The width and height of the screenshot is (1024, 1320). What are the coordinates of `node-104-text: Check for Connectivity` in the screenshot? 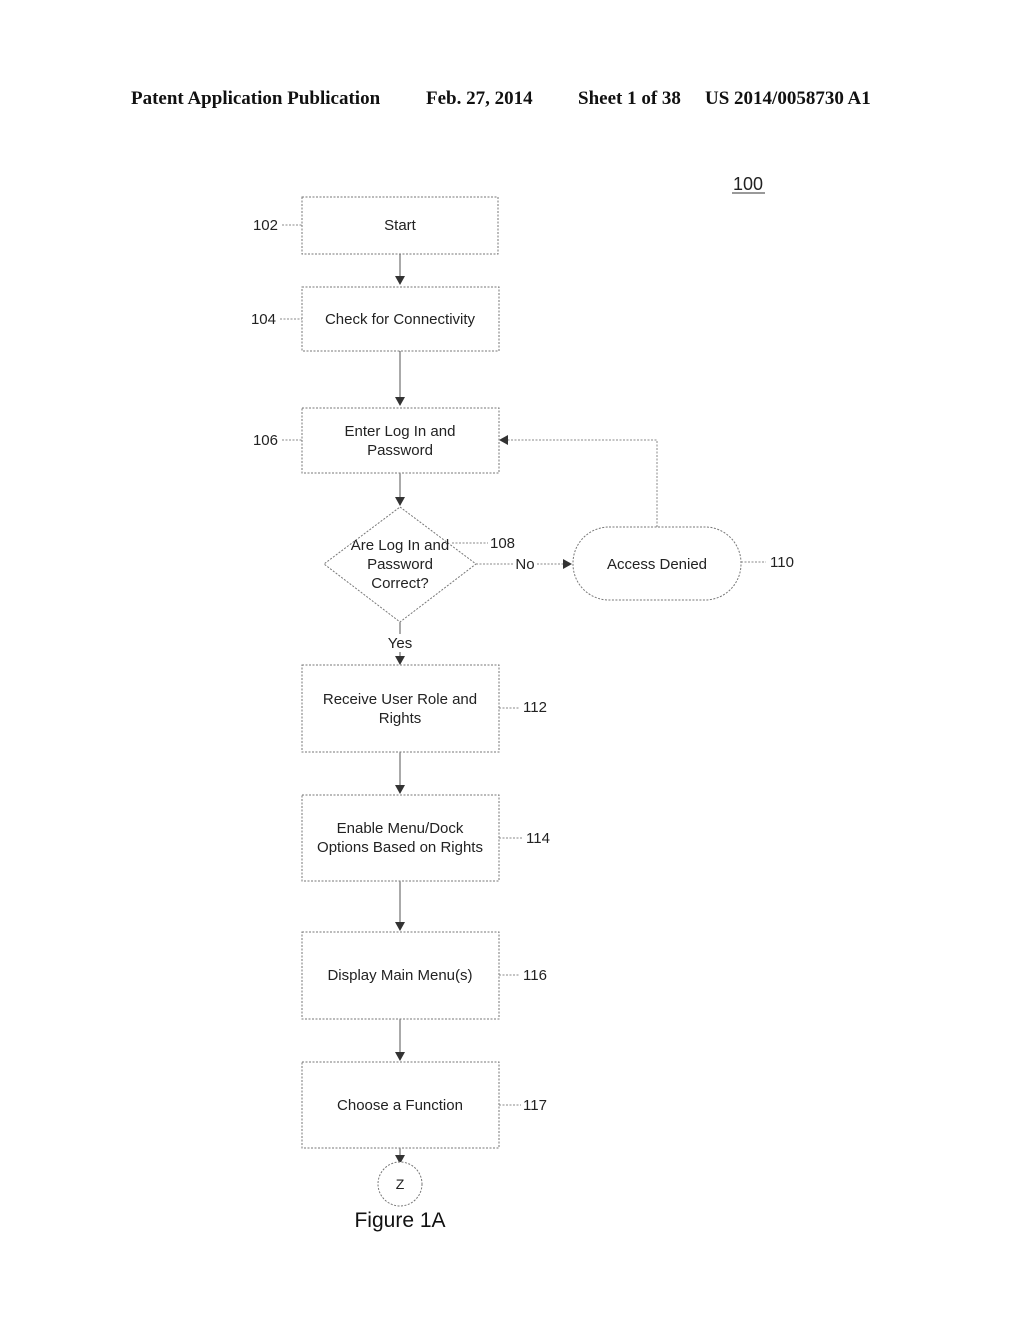 It's located at (400, 319).